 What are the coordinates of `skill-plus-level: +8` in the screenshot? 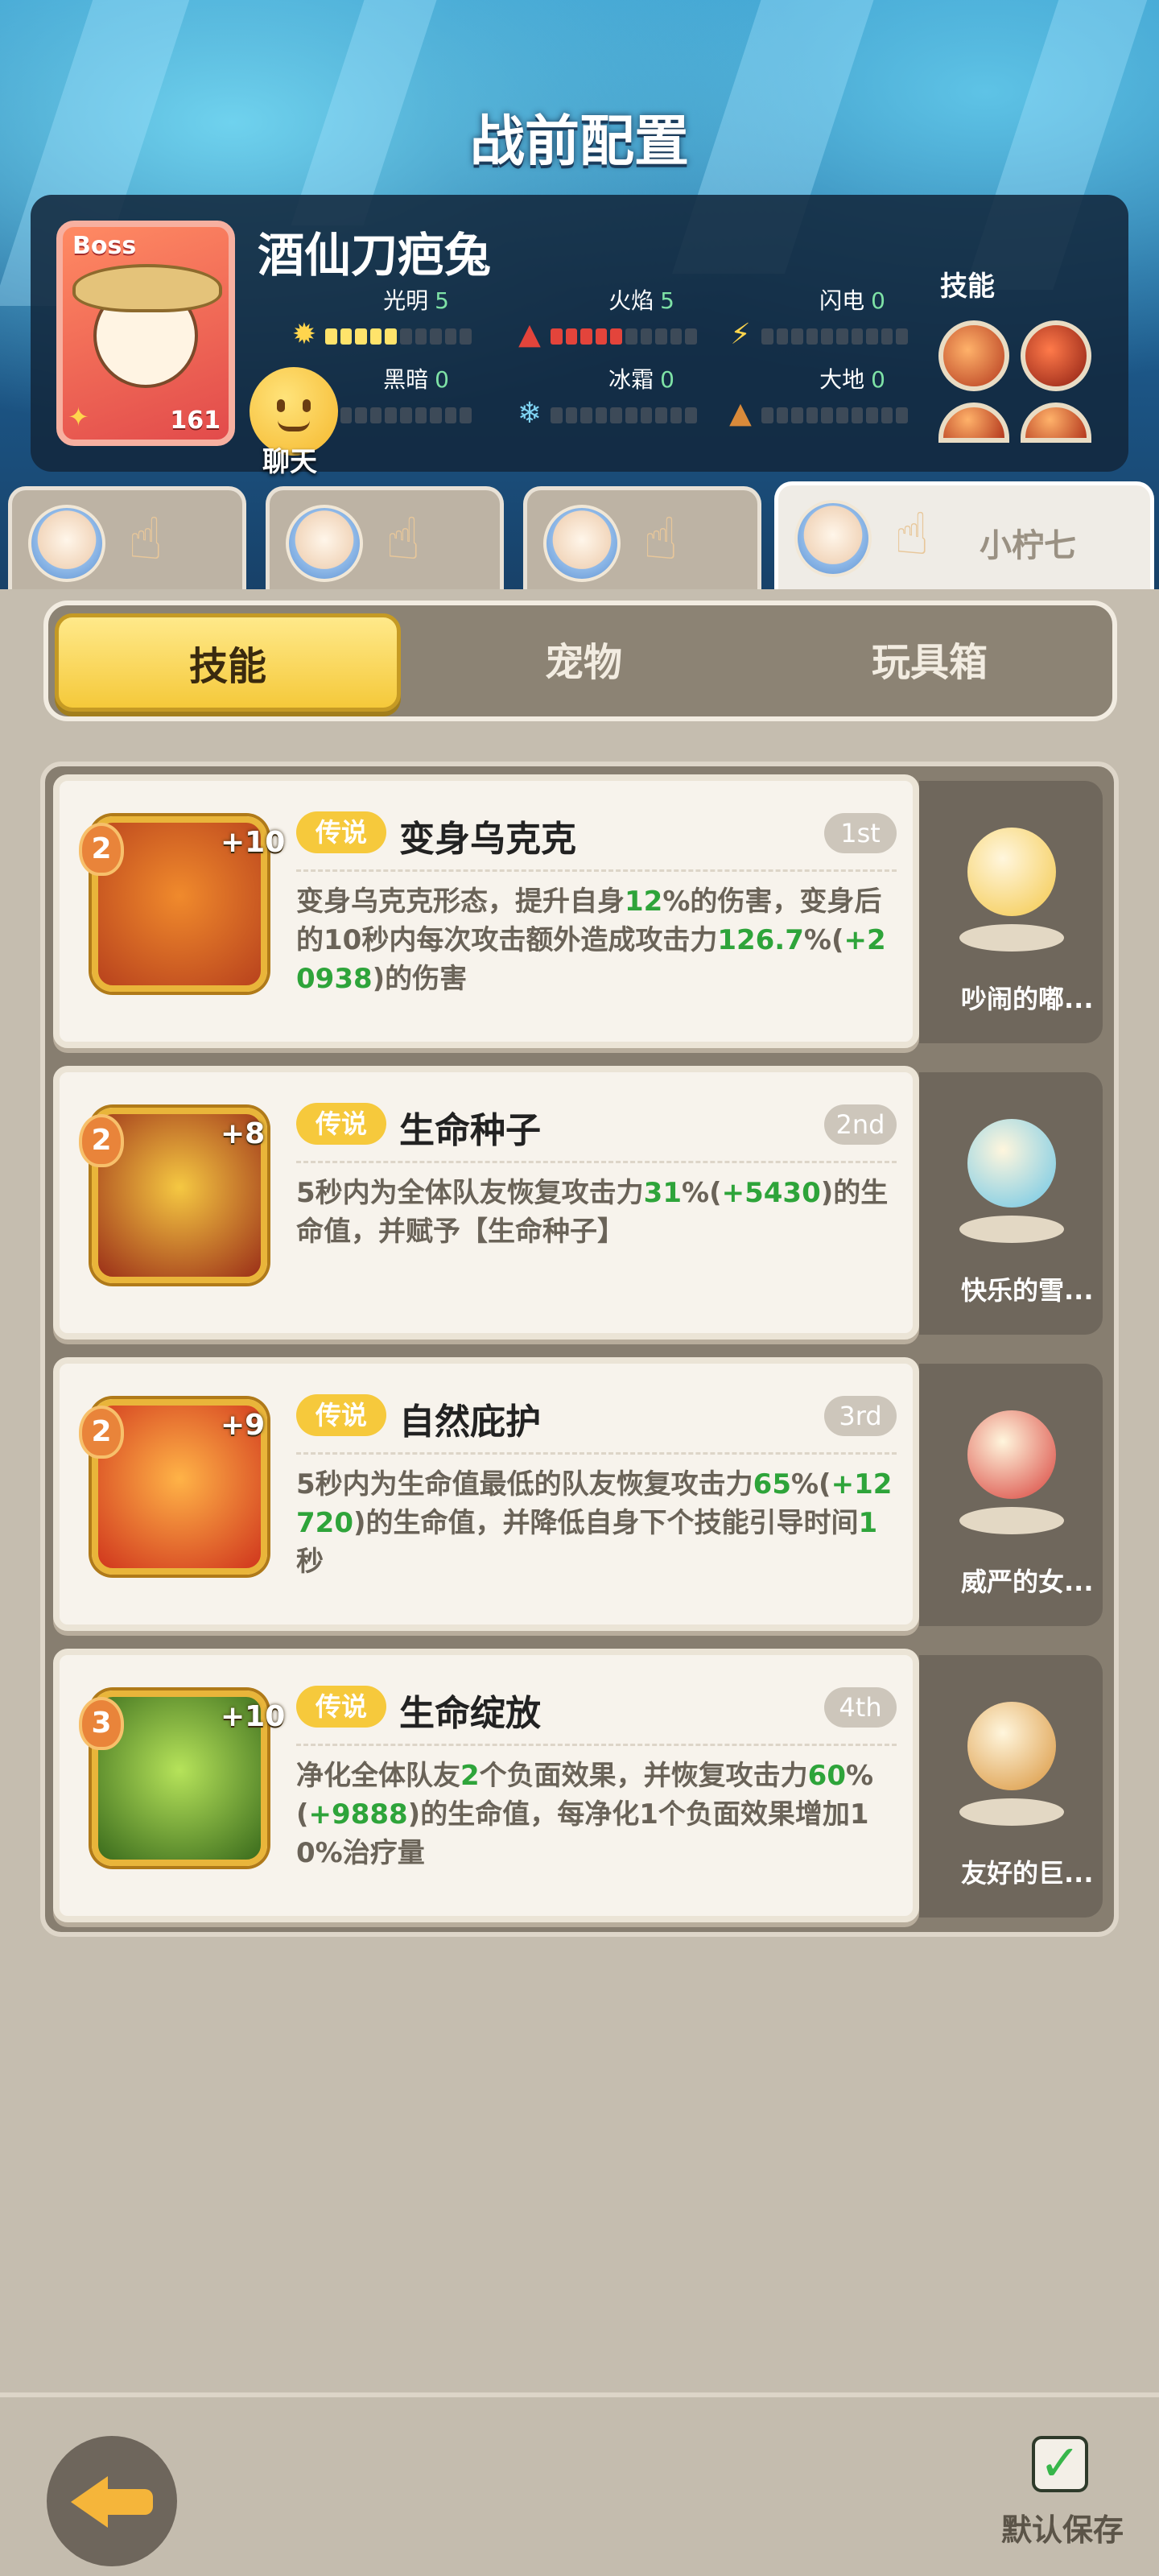 It's located at (243, 1133).